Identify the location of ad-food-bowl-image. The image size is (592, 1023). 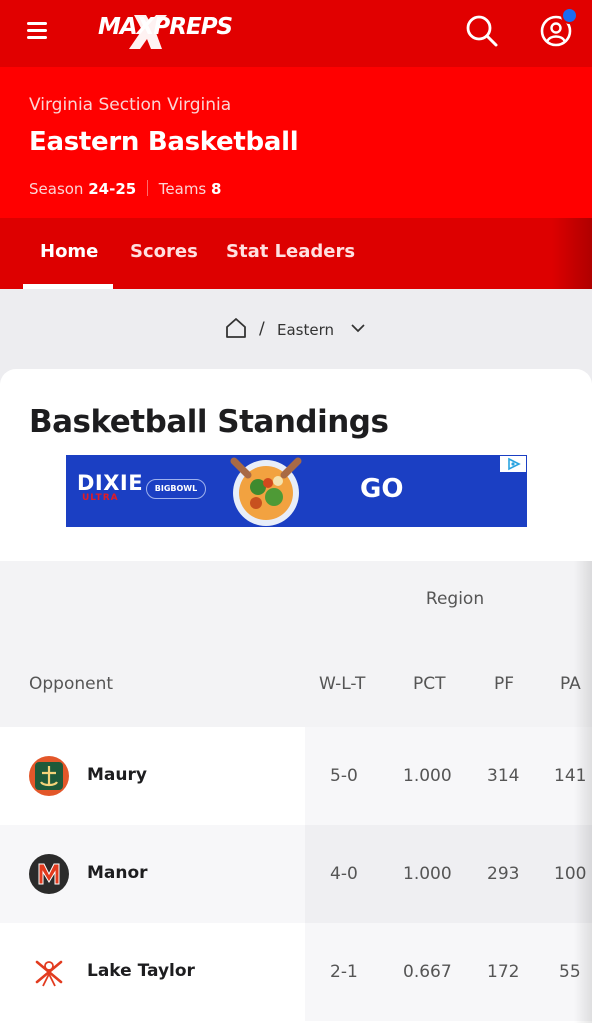
(266, 491).